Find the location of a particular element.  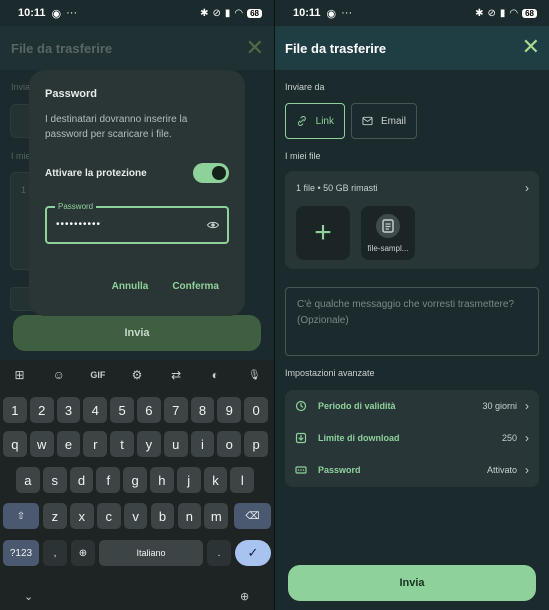

setting-value: Attivato is located at coordinates (501, 470).